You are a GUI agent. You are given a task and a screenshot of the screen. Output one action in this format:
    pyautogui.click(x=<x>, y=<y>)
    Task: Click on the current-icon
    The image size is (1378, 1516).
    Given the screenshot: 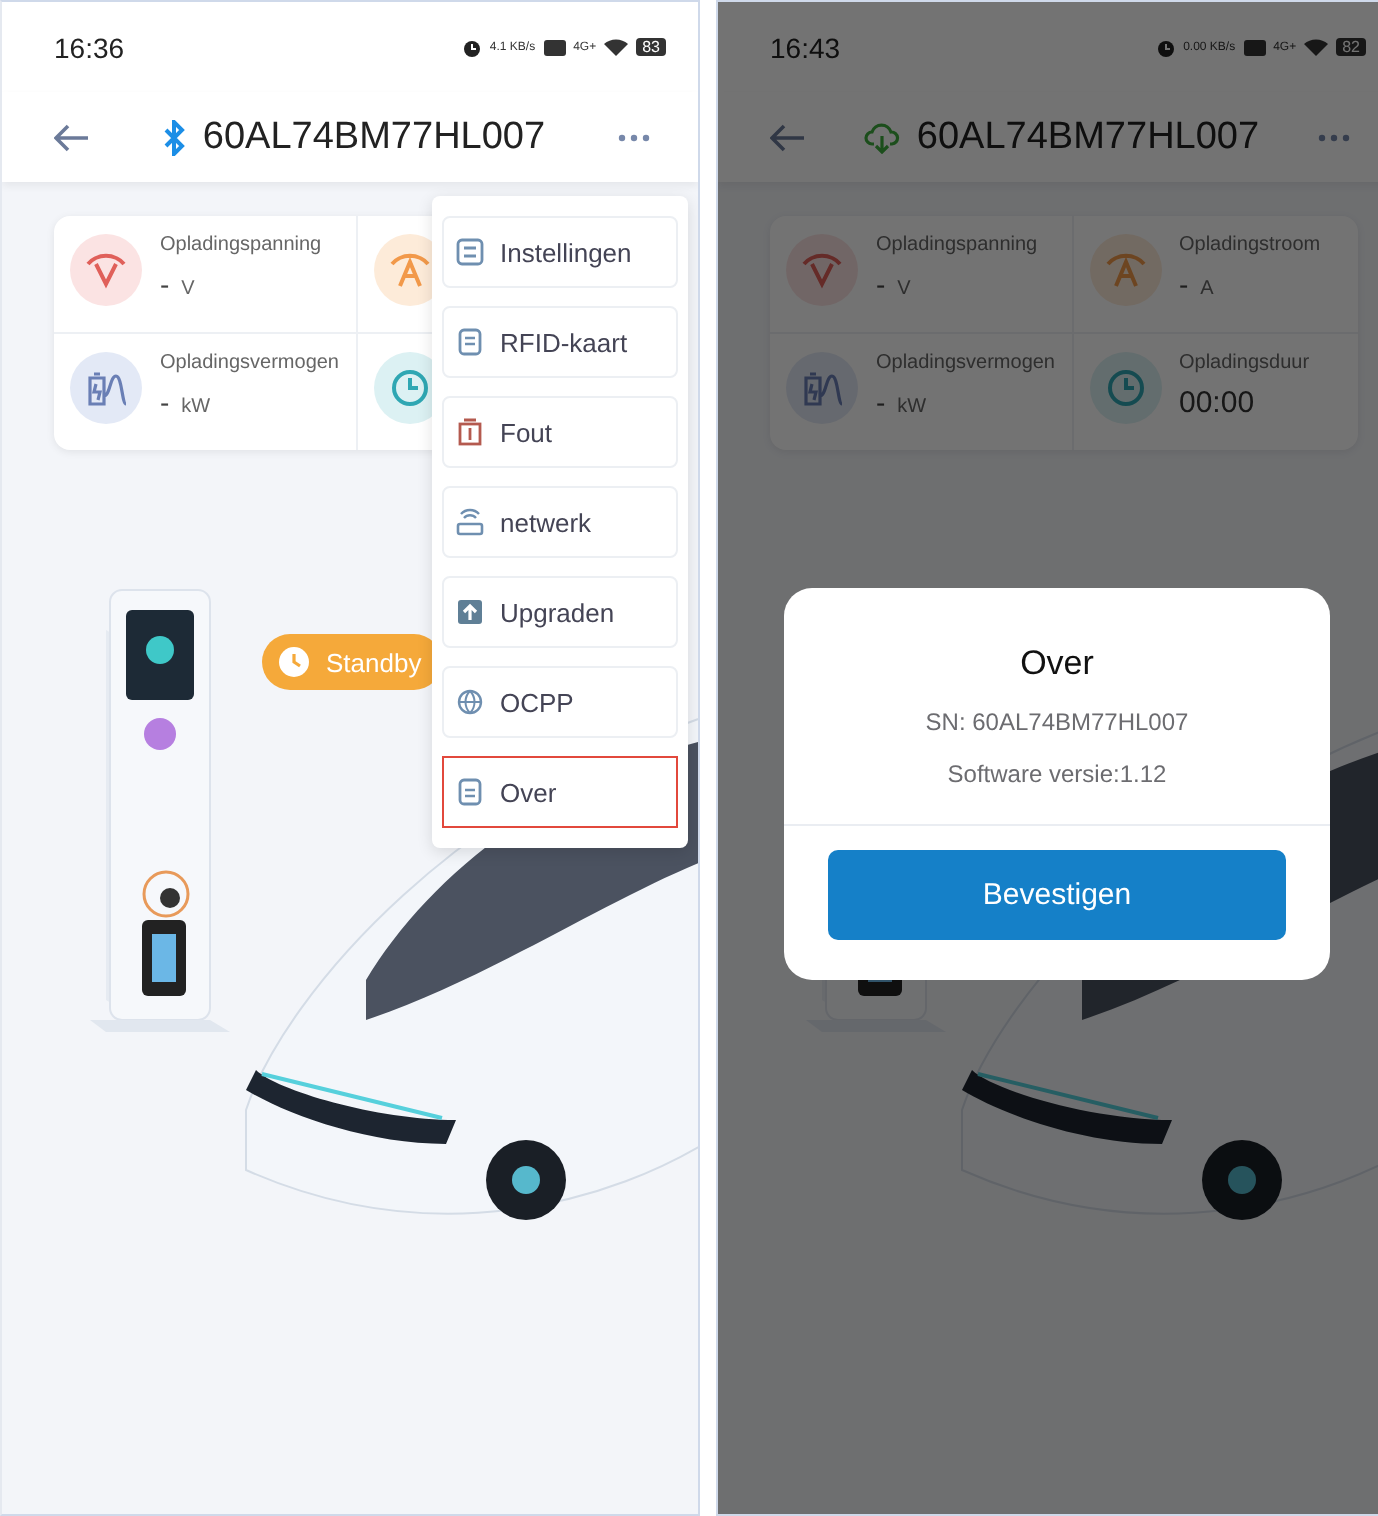 What is the action you would take?
    pyautogui.click(x=1125, y=270)
    